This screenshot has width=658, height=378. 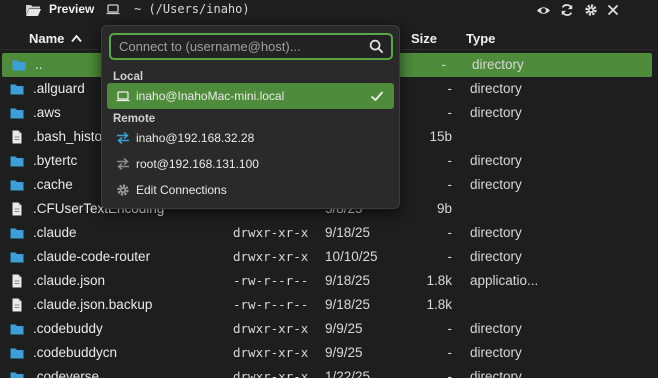 I want to click on column-header-type: Type, so click(x=480, y=38).